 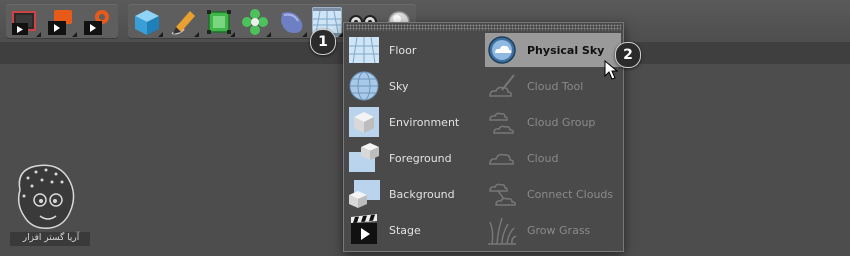 I want to click on menu-item-background: Background, so click(x=415, y=194).